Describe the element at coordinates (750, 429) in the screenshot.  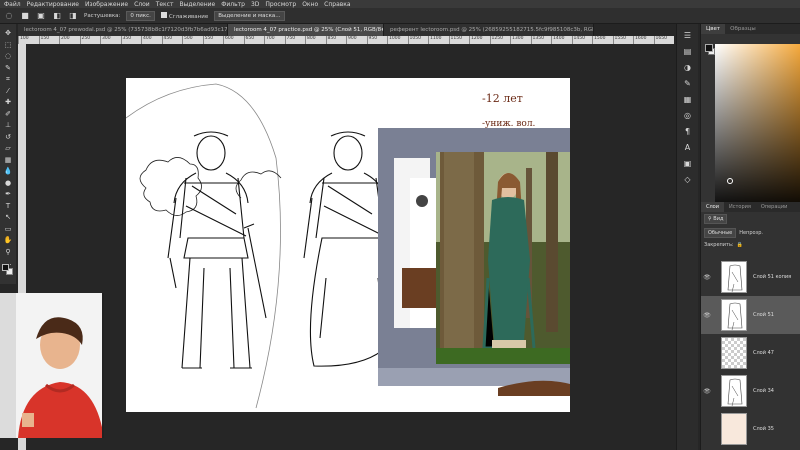
I see `layer-row: Слой 35` at that location.